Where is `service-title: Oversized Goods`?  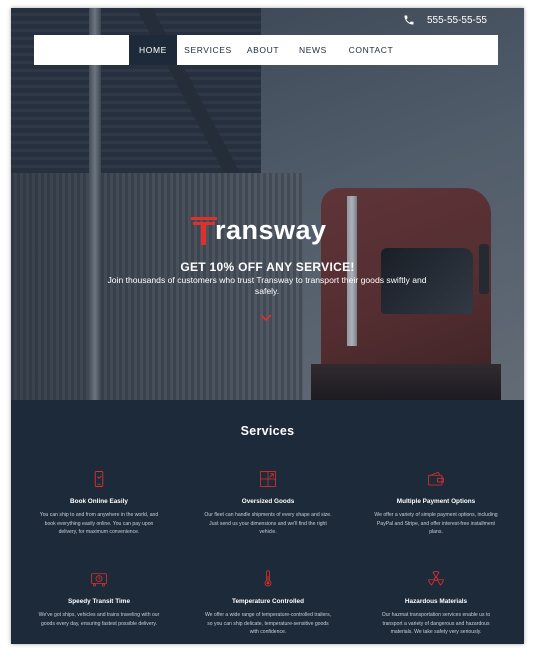
service-title: Oversized Goods is located at coordinates (268, 501).